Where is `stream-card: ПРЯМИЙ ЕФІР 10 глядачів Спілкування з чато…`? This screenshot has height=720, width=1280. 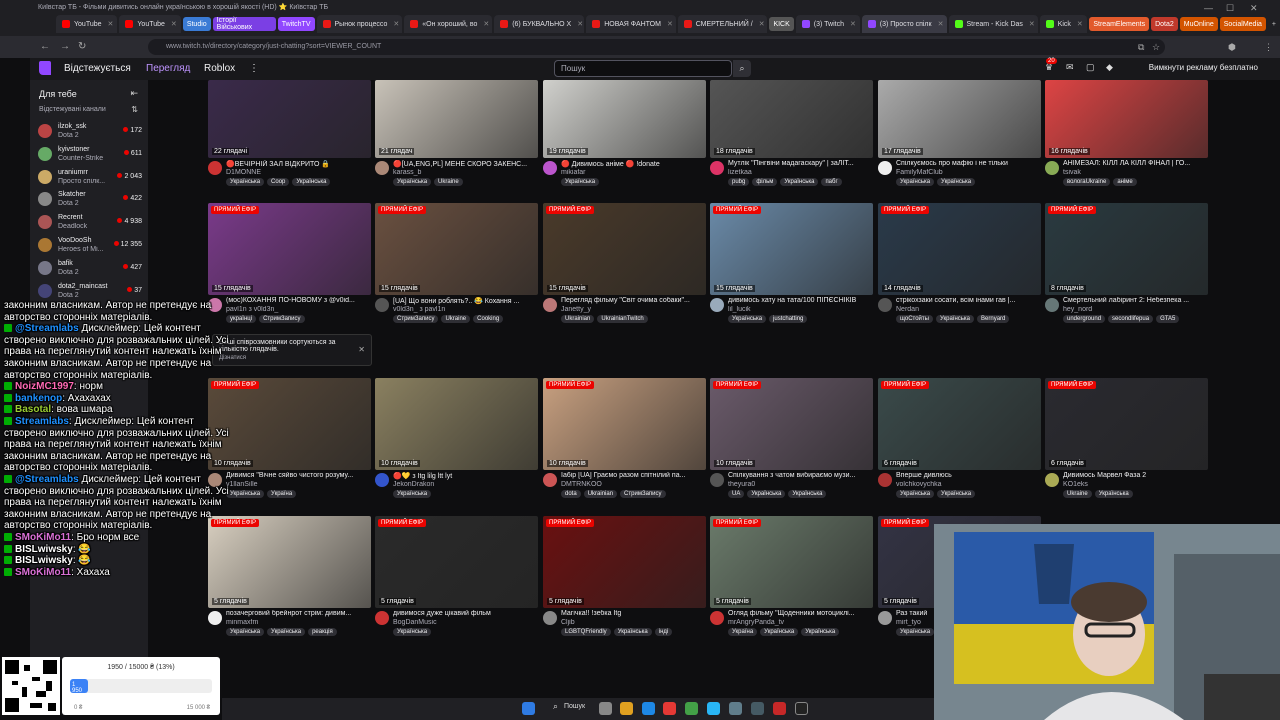 stream-card: ПРЯМИЙ ЕФІР 10 глядачів Спілкування з чато… is located at coordinates (791, 443).